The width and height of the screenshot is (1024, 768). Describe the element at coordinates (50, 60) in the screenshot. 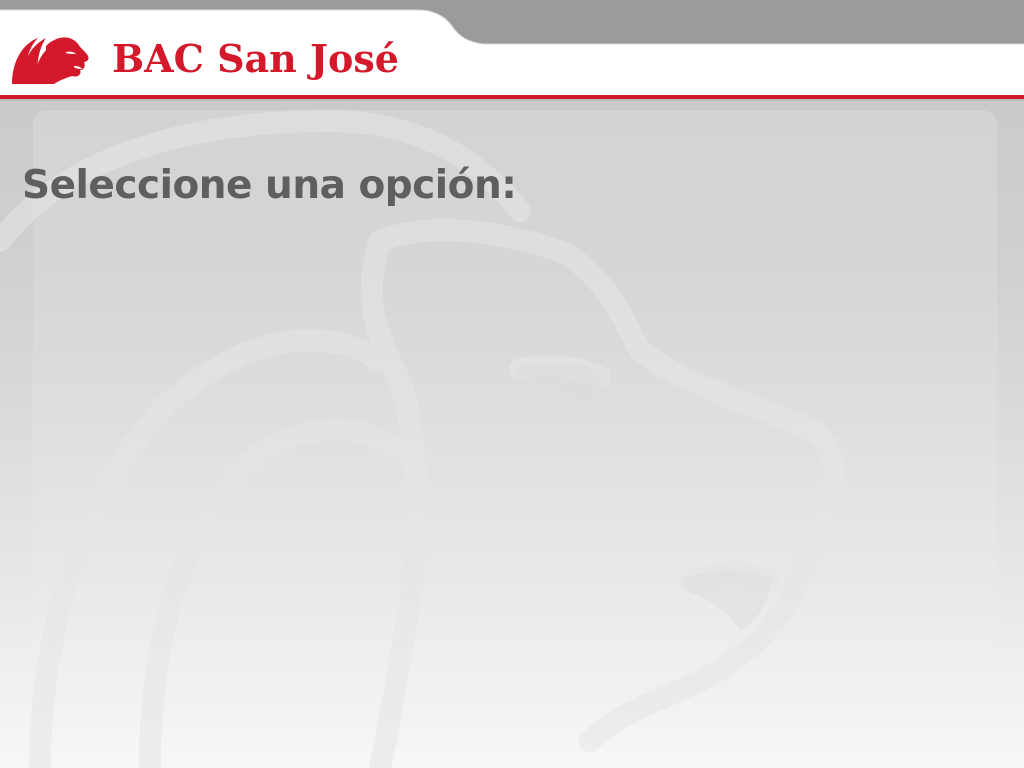

I see `lion-head-icon` at that location.